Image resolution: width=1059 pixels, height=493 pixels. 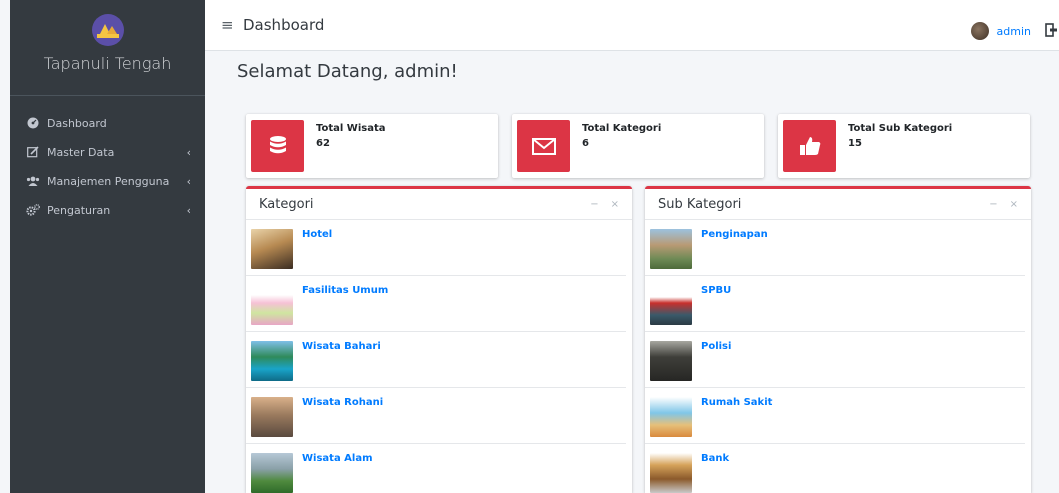 I want to click on sub-kategori-link: SPBU, so click(x=716, y=290).